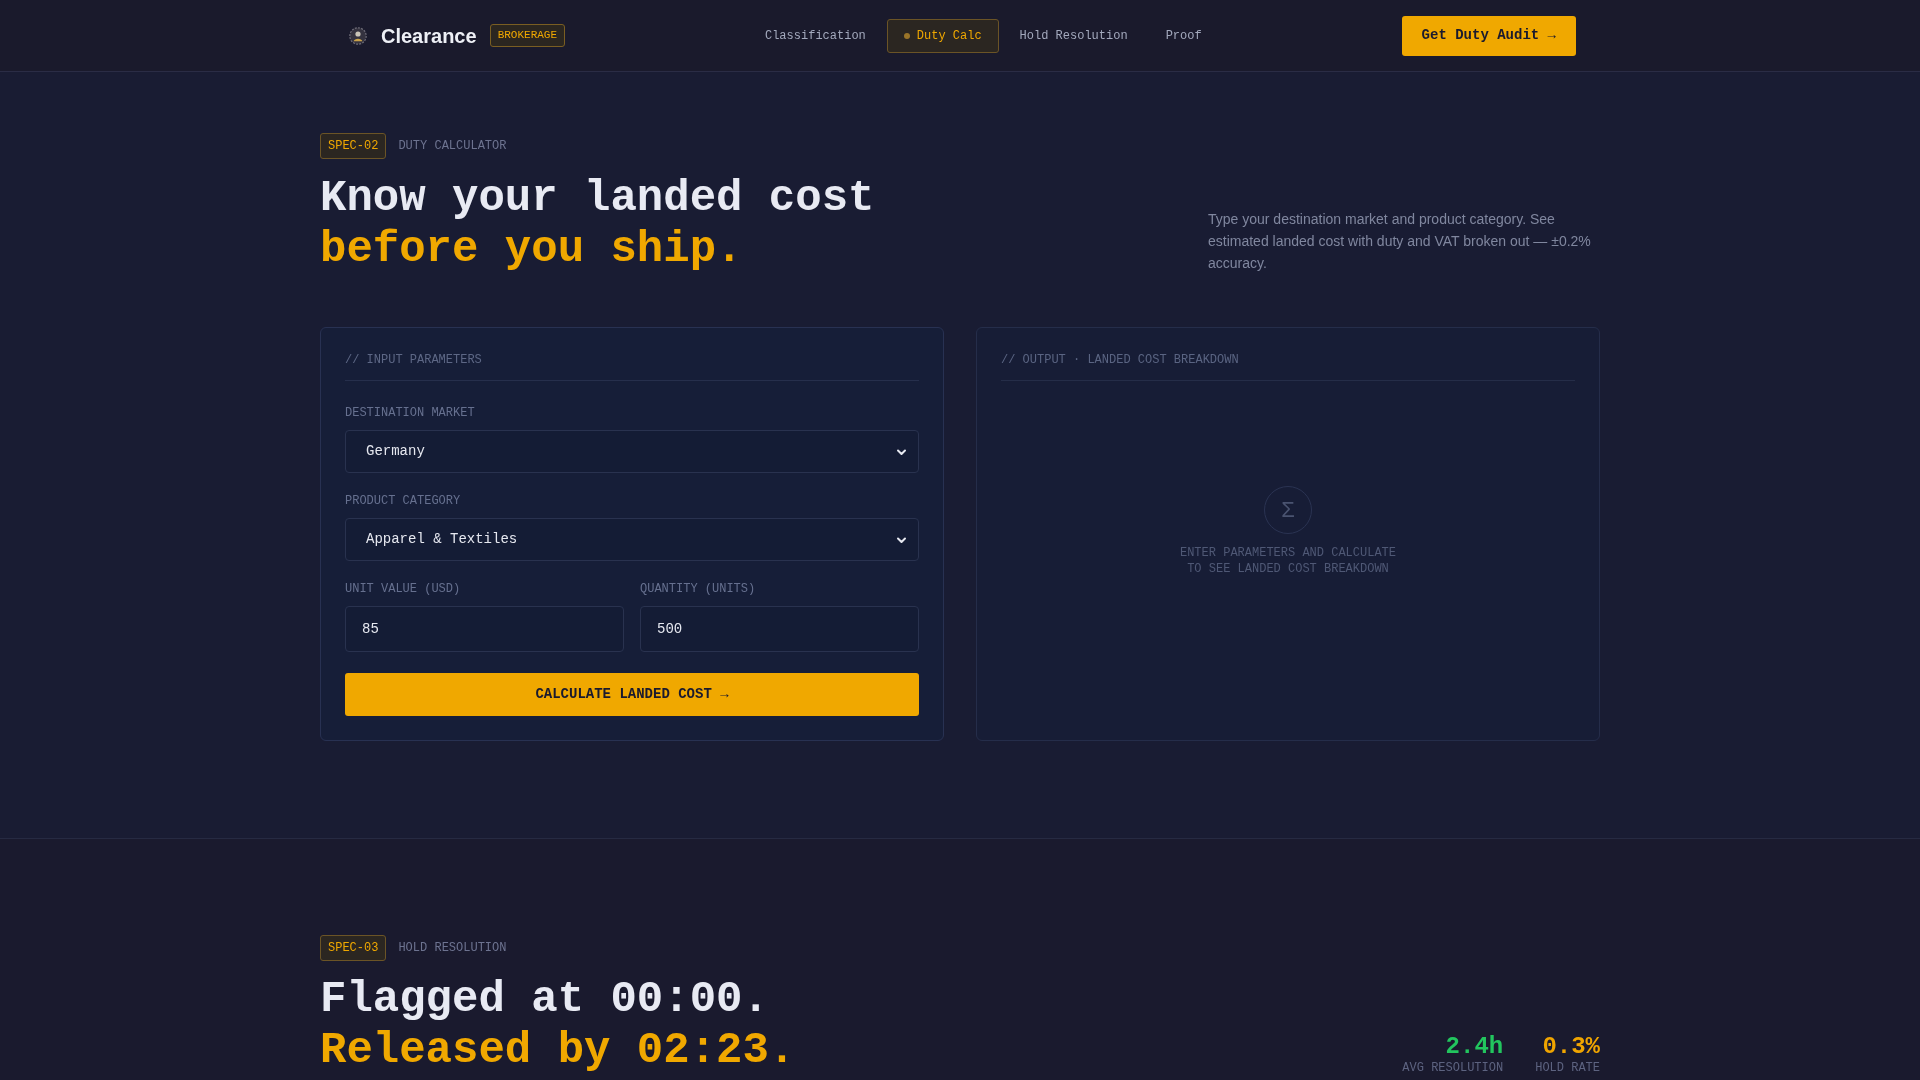 The height and width of the screenshot is (1080, 1920). What do you see at coordinates (558, 1050) in the screenshot?
I see `section-title-highlight: Released by 02:23.` at bounding box center [558, 1050].